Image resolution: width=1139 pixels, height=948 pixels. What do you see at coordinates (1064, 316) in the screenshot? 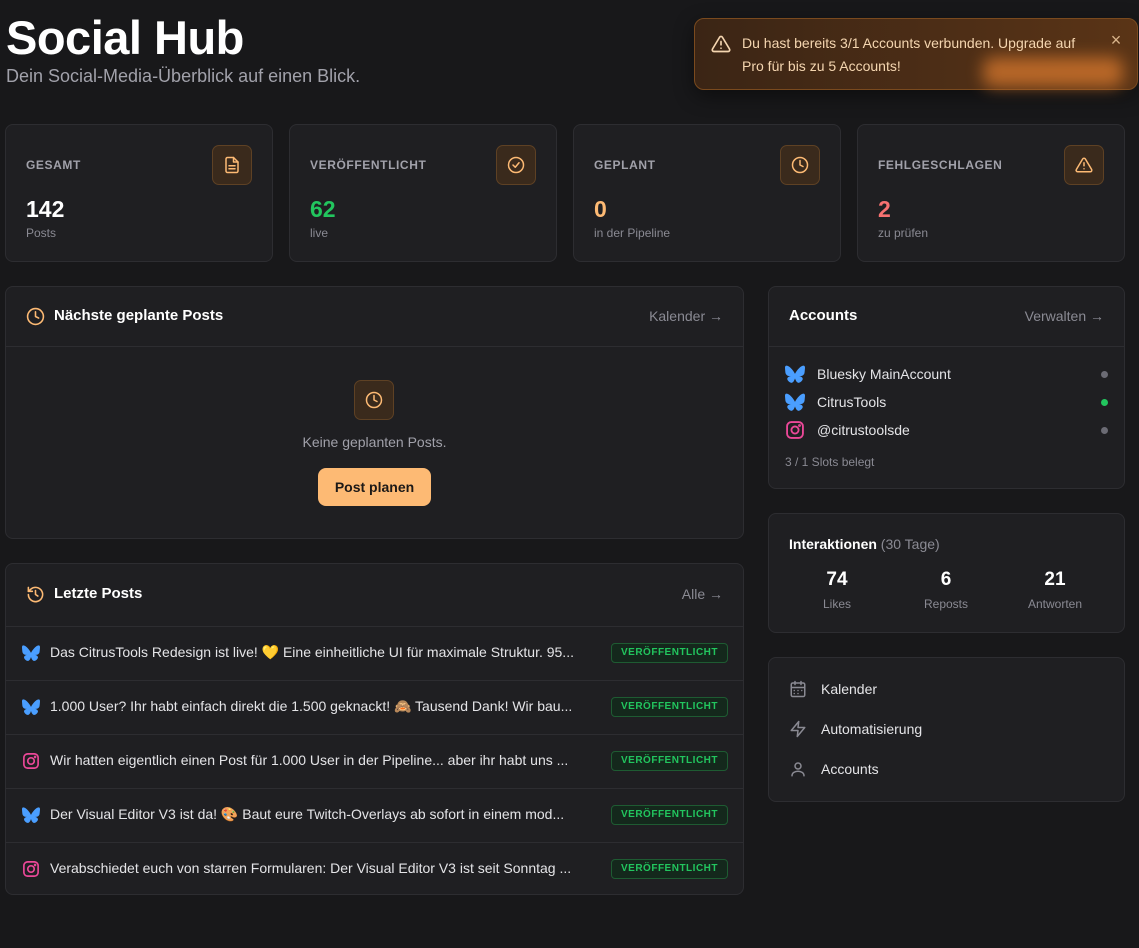
I see `manage-accounts-link: Verwalten →` at bounding box center [1064, 316].